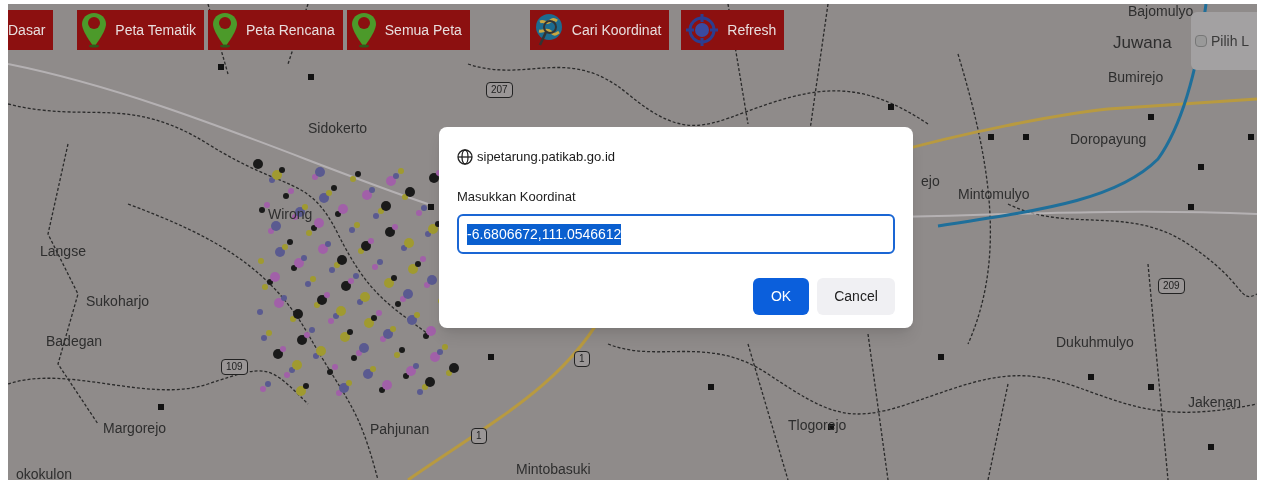 The width and height of the screenshot is (1266, 480). What do you see at coordinates (63, 251) in the screenshot?
I see `place-label: Langse` at bounding box center [63, 251].